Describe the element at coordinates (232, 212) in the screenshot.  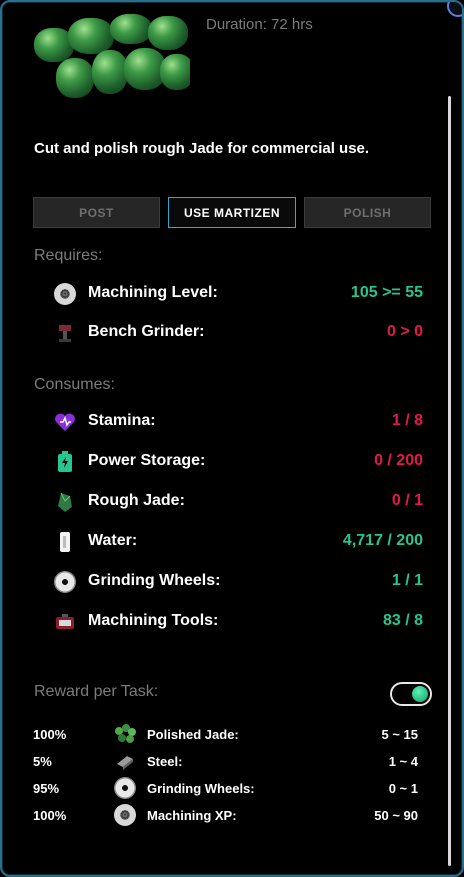
I see `use-martizen-button: USE MARTIZEN` at that location.